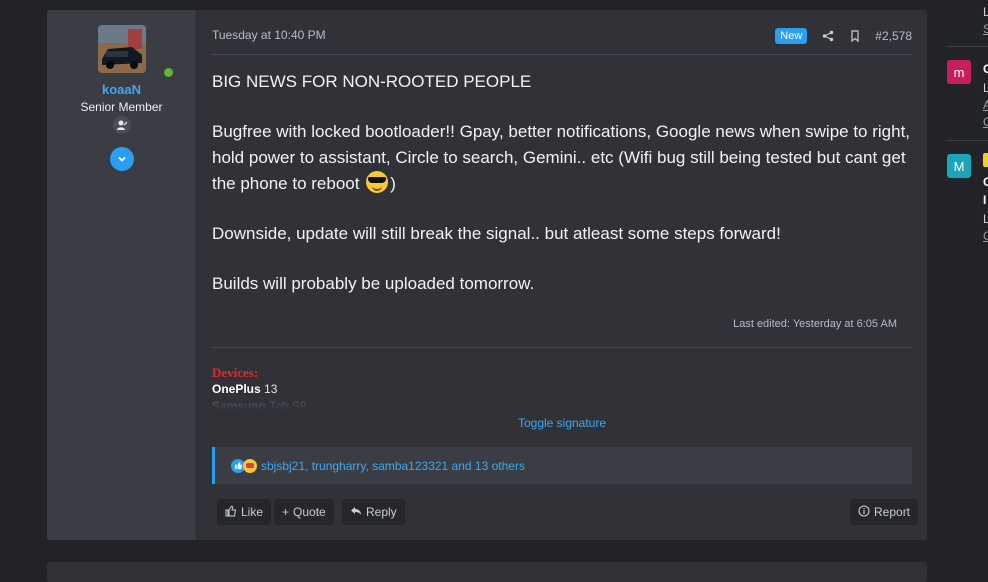 The height and width of the screenshot is (582, 988). Describe the element at coordinates (239, 404) in the screenshot. I see `device-brand: Samsung` at that location.